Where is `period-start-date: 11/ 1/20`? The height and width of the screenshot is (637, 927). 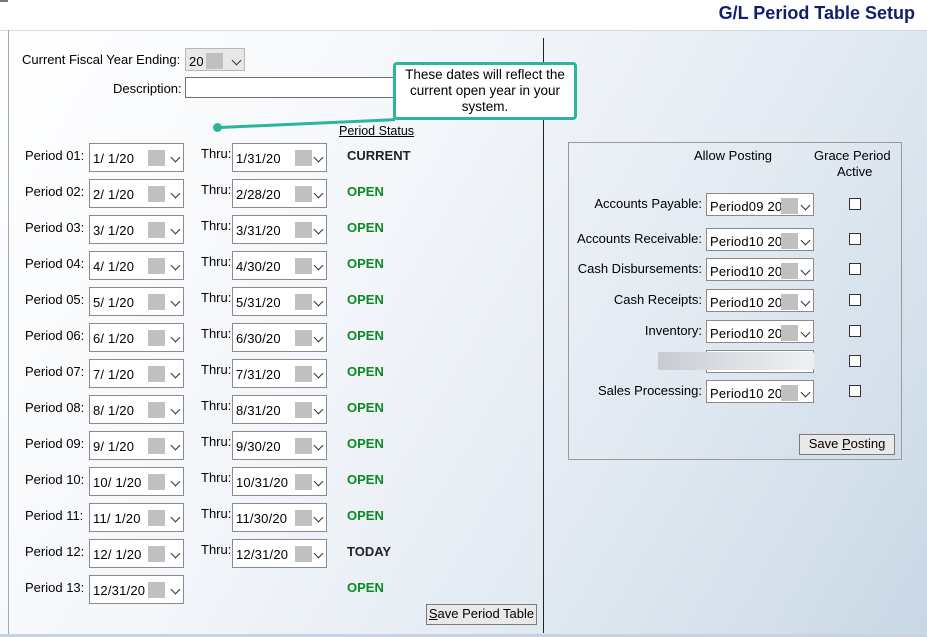 period-start-date: 11/ 1/20 is located at coordinates (136, 517).